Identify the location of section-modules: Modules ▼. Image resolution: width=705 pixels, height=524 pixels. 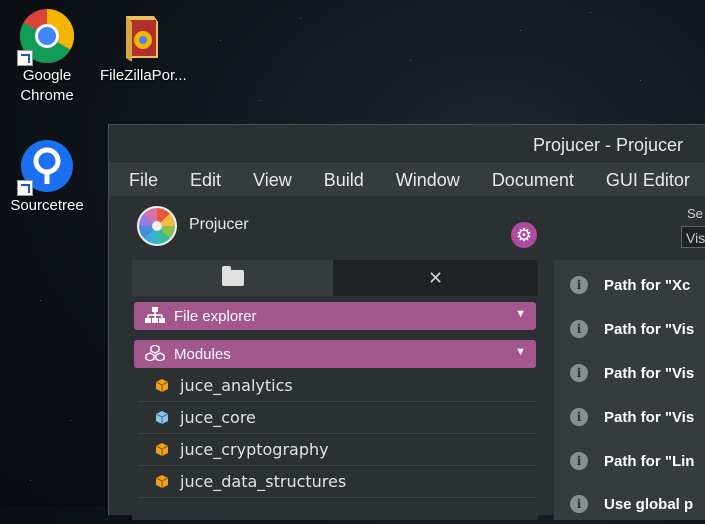
(335, 354).